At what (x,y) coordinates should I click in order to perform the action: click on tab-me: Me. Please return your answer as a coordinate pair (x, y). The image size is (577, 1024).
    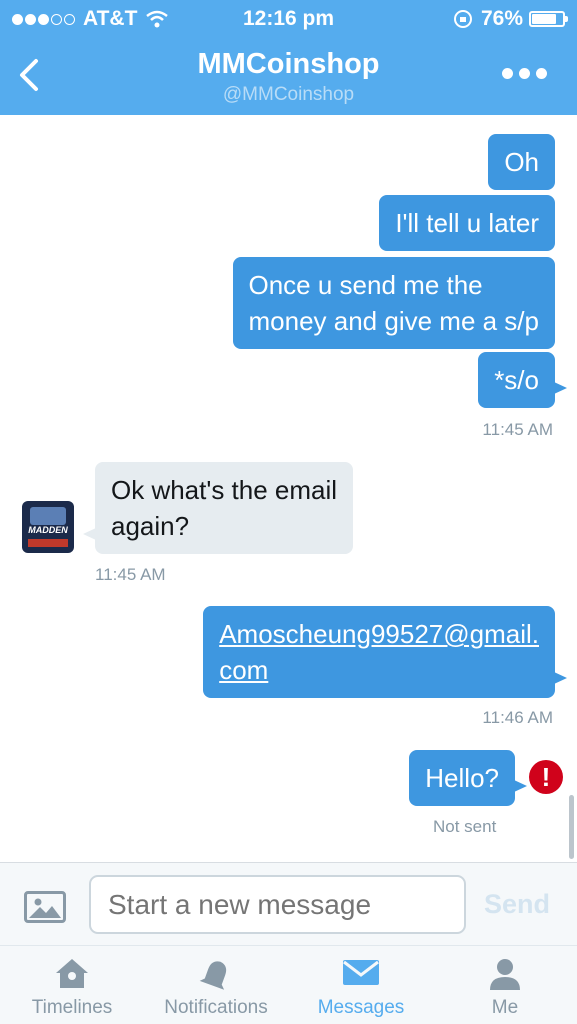
    Looking at the image, I should click on (505, 985).